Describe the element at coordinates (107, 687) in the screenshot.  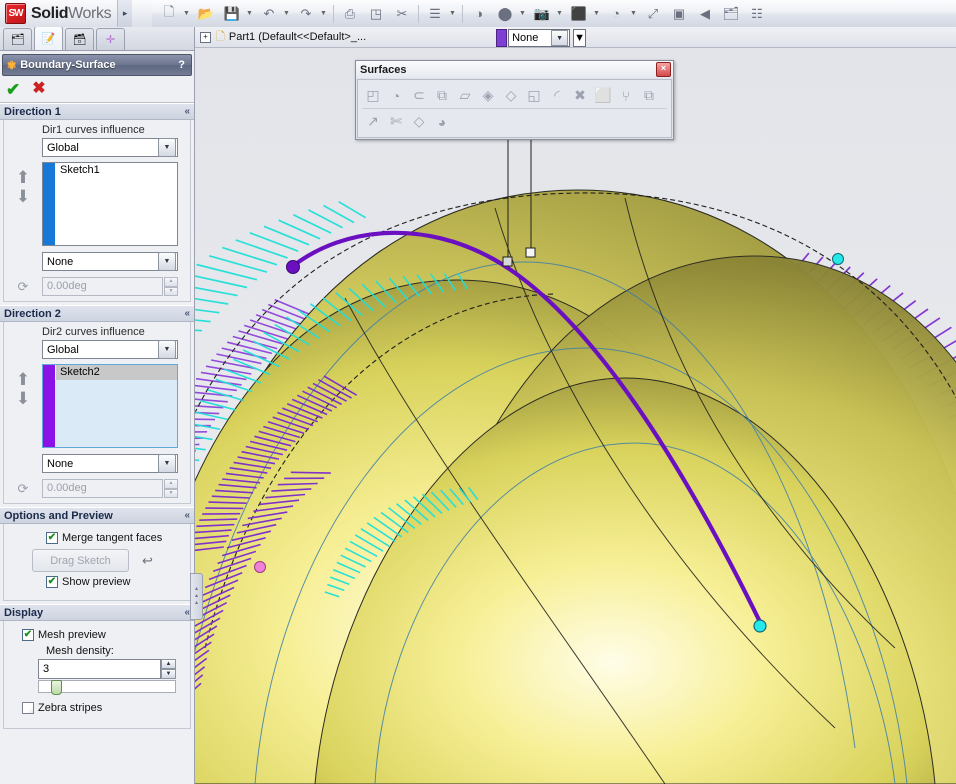
I see `mesh-density-slider` at that location.